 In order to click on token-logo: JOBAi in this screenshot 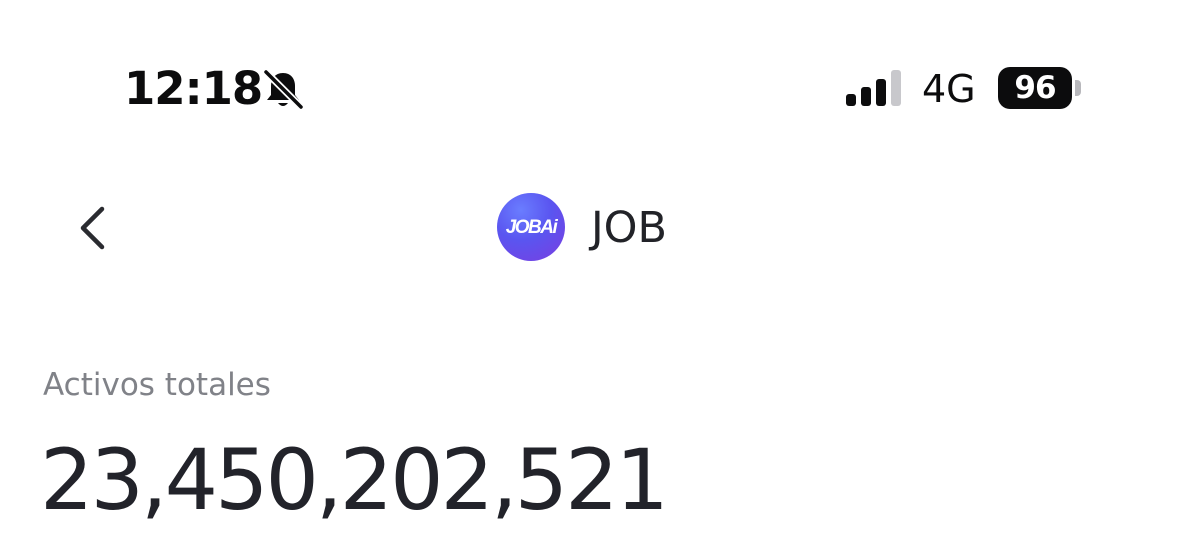, I will do `click(531, 227)`.